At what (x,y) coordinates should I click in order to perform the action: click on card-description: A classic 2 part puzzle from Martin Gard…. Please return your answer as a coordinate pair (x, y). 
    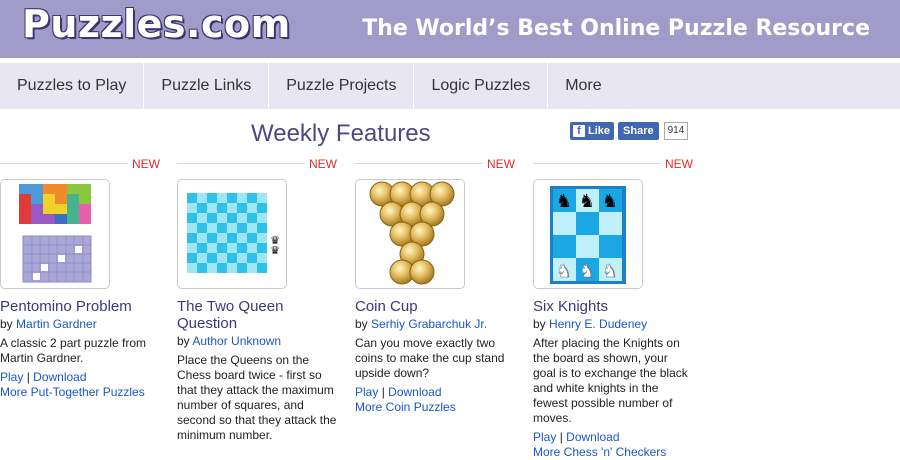
    Looking at the image, I should click on (73, 350).